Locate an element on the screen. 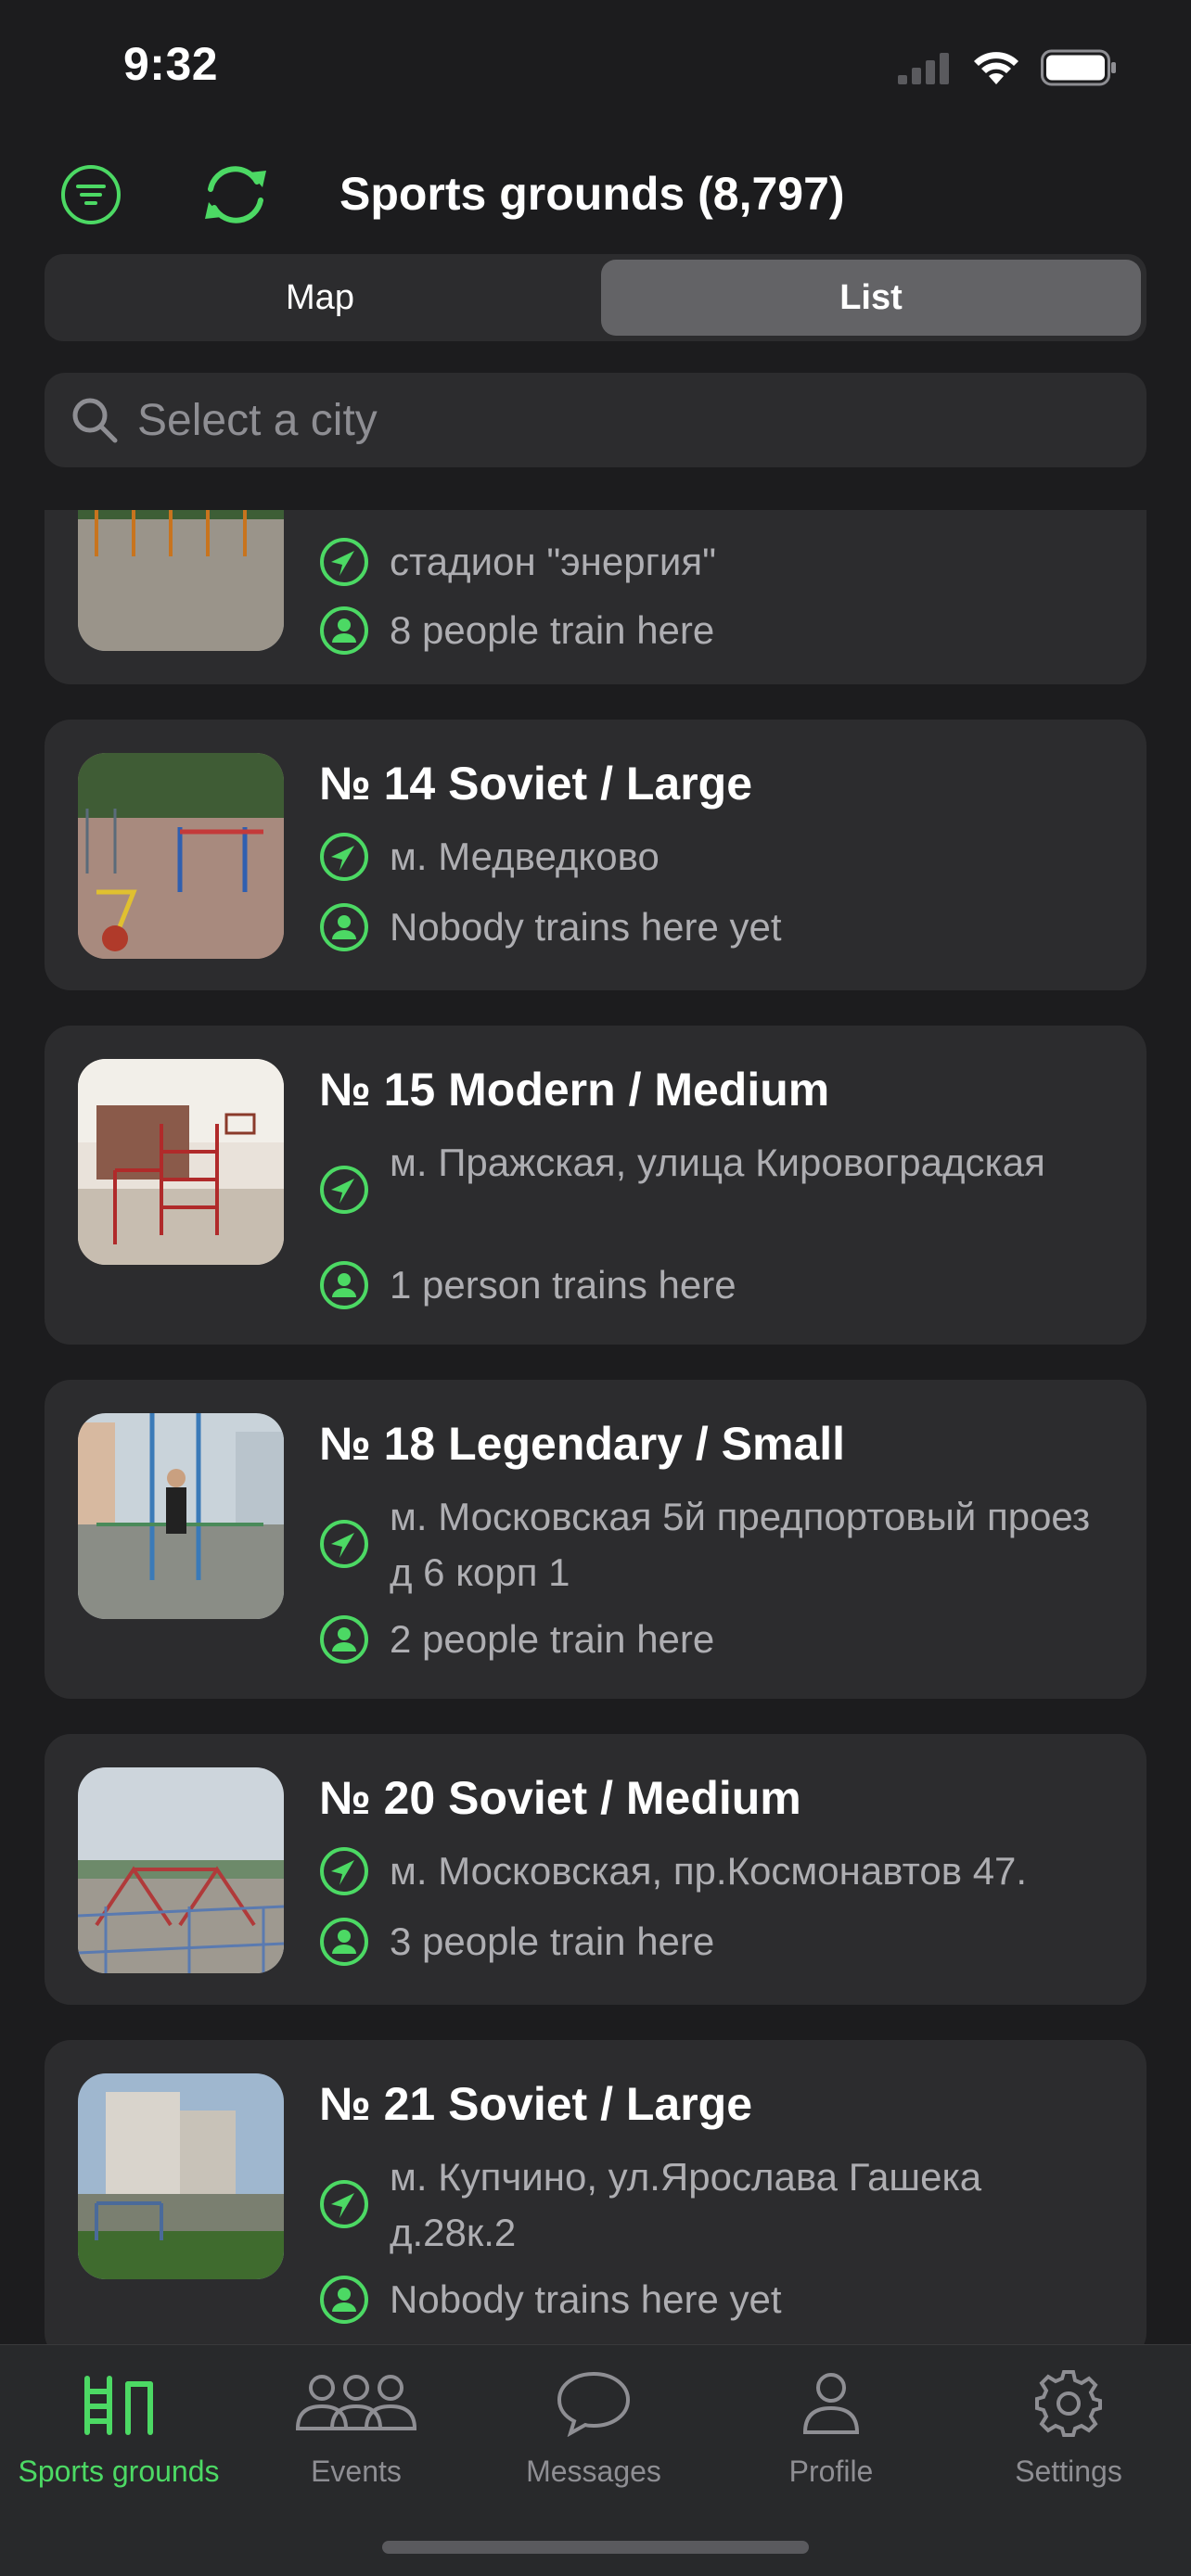  status-icons is located at coordinates (1007, 68).